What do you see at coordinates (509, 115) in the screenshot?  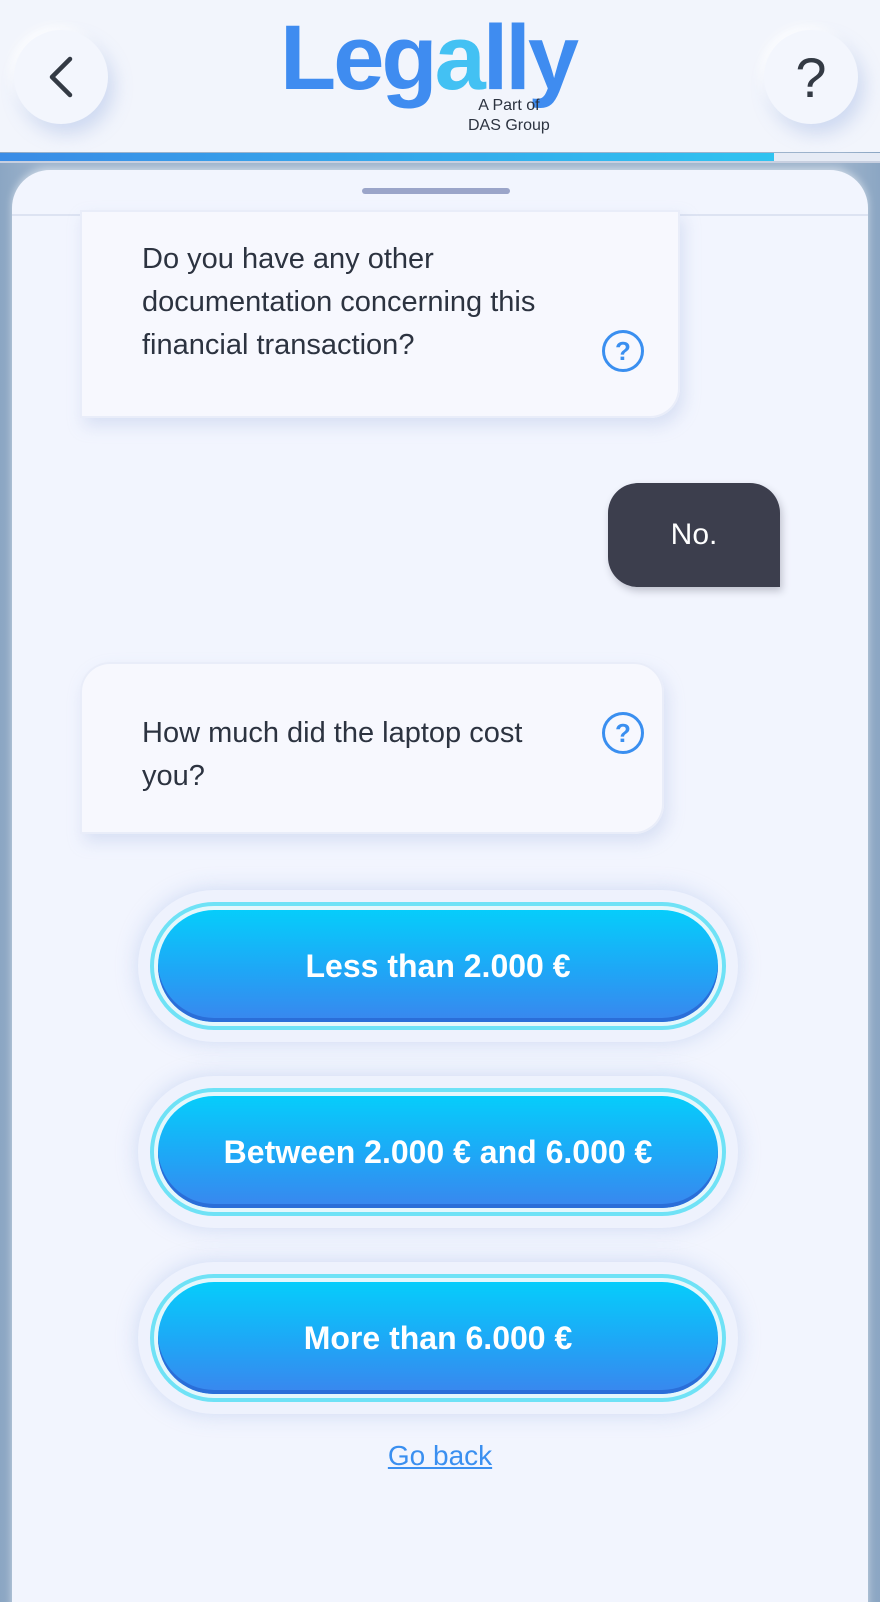 I see `logo-subtitle: A Part of DAS Group` at bounding box center [509, 115].